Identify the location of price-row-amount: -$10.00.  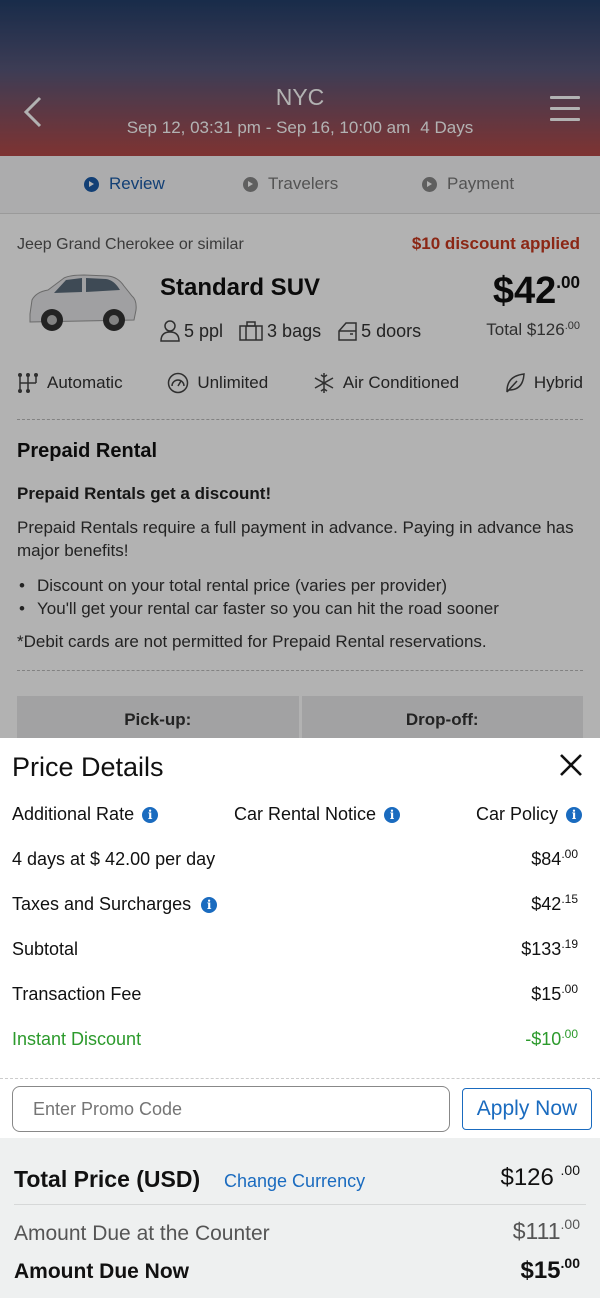
(551, 1038).